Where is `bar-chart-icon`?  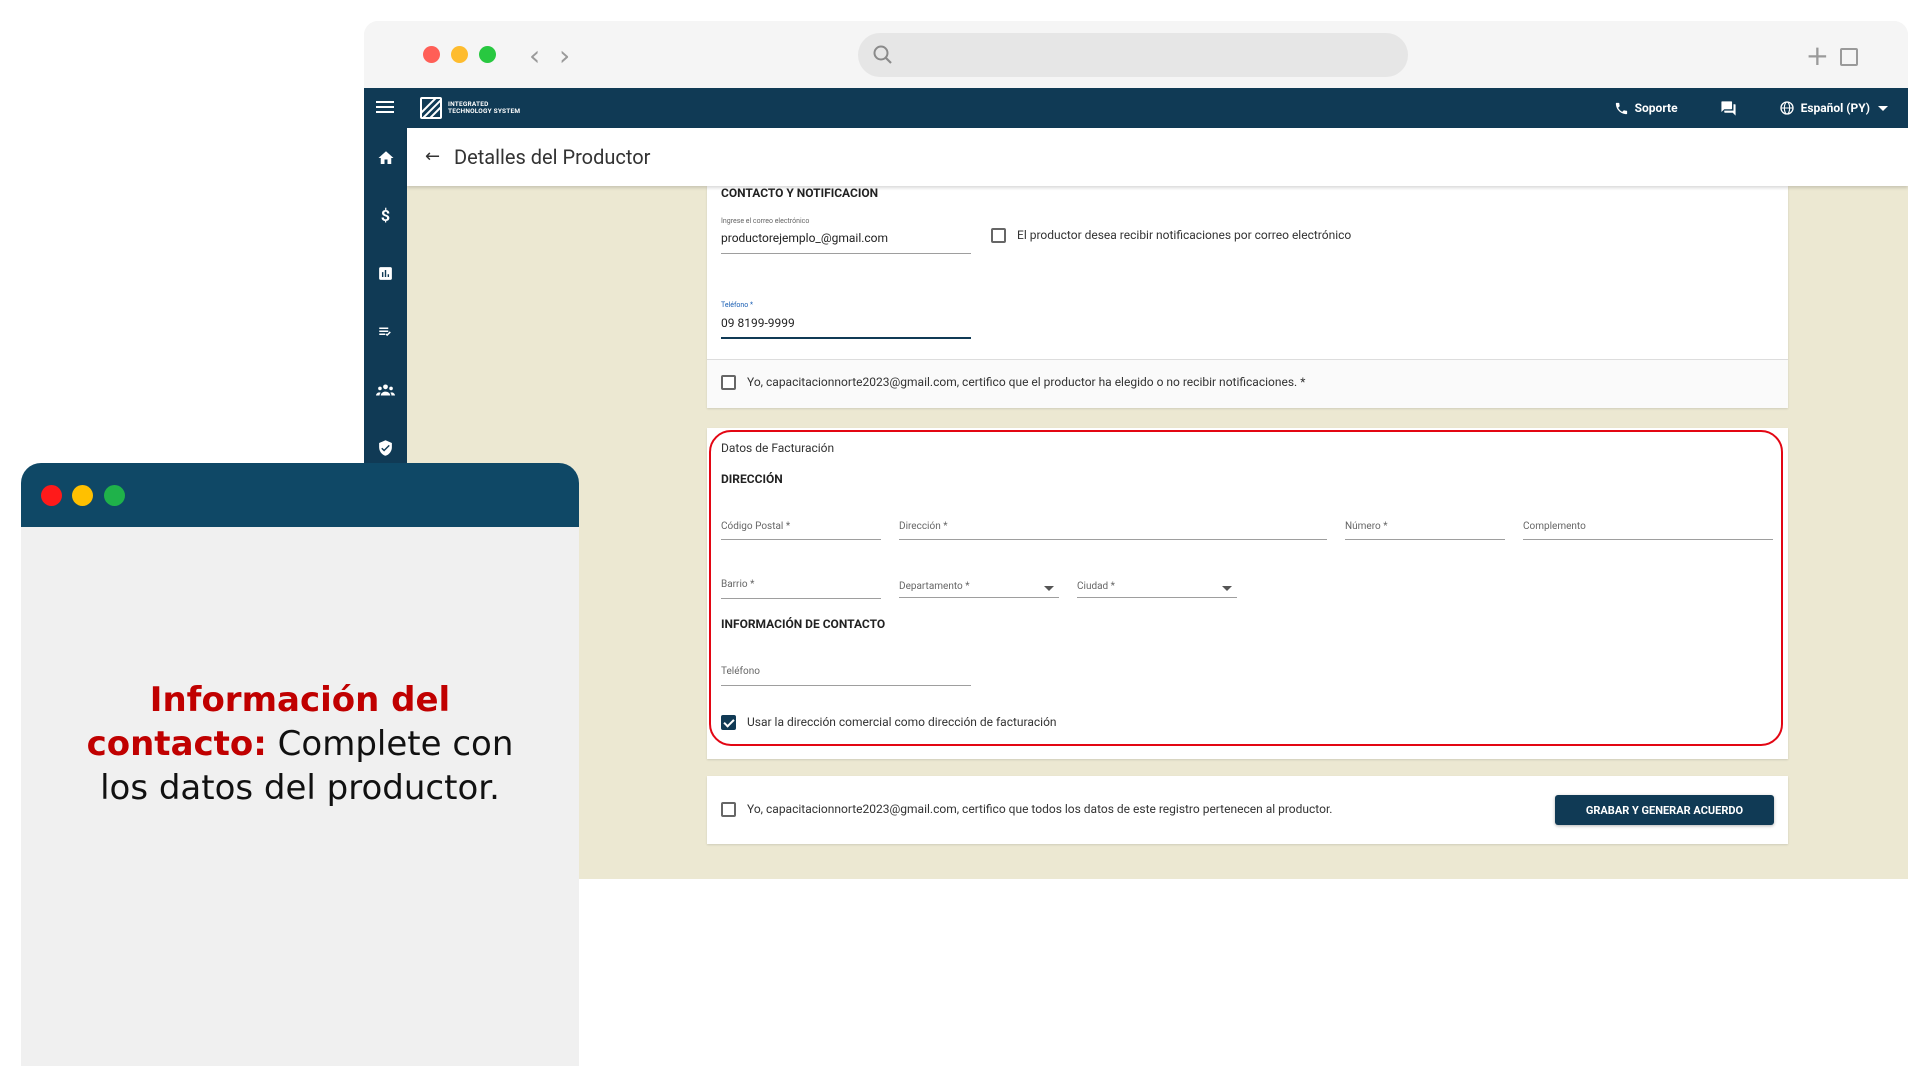 bar-chart-icon is located at coordinates (385, 273).